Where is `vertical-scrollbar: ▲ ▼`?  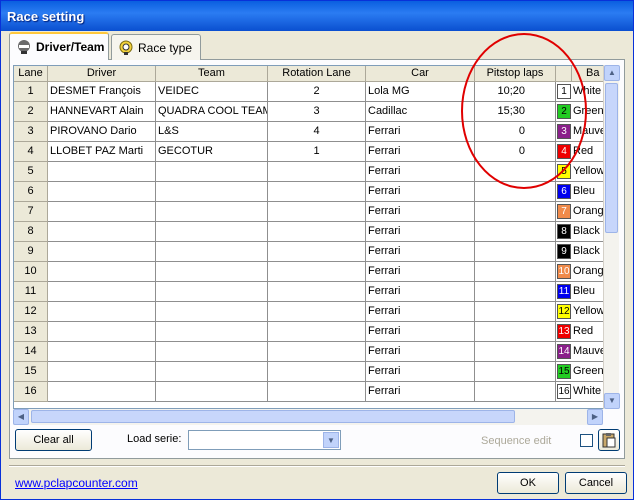
vertical-scrollbar: ▲ ▼ is located at coordinates (611, 237).